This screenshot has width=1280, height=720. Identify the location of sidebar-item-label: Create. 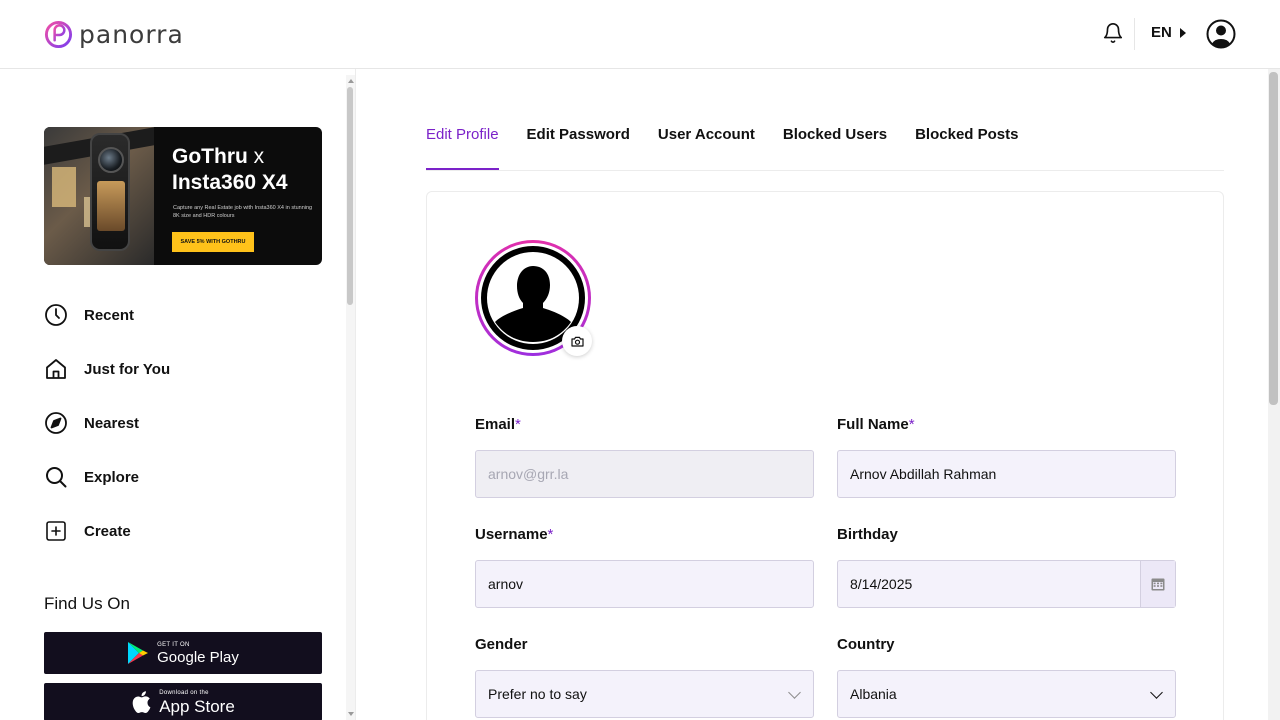
(107, 531).